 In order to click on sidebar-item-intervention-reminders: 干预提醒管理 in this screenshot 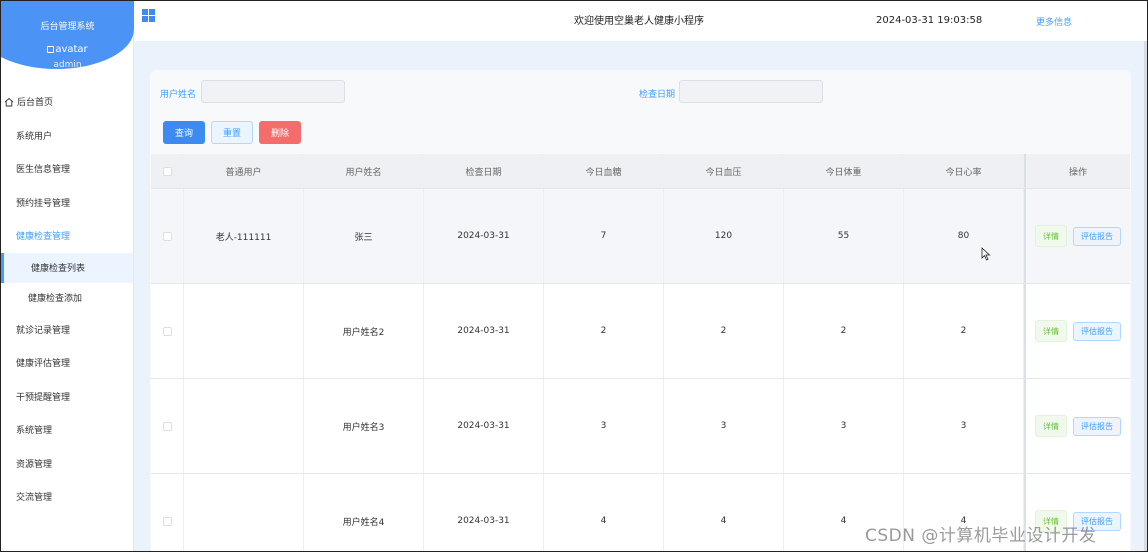, I will do `click(67, 397)`.